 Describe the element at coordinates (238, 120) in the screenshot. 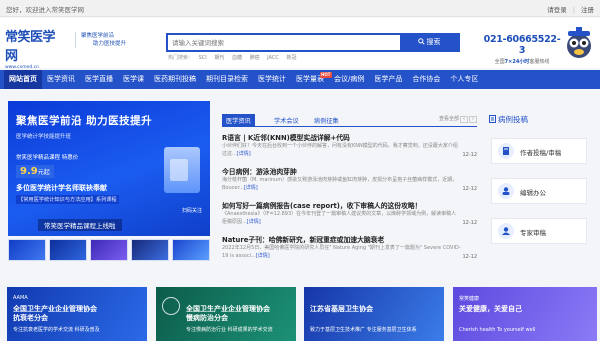

I see `tab-medical-news: 医学资讯` at that location.